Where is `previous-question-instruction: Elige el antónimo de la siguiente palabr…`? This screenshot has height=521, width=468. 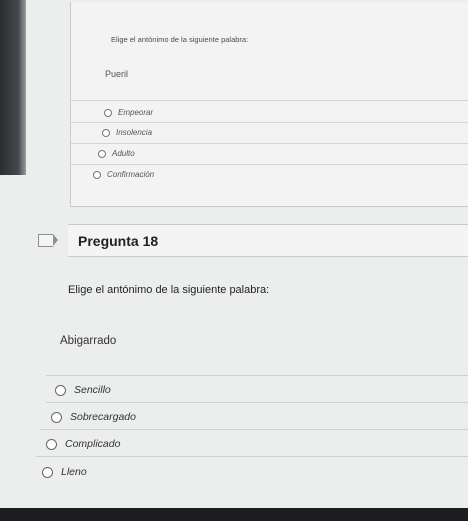
previous-question-instruction: Elige el antónimo de la siguiente palabr… is located at coordinates (180, 39).